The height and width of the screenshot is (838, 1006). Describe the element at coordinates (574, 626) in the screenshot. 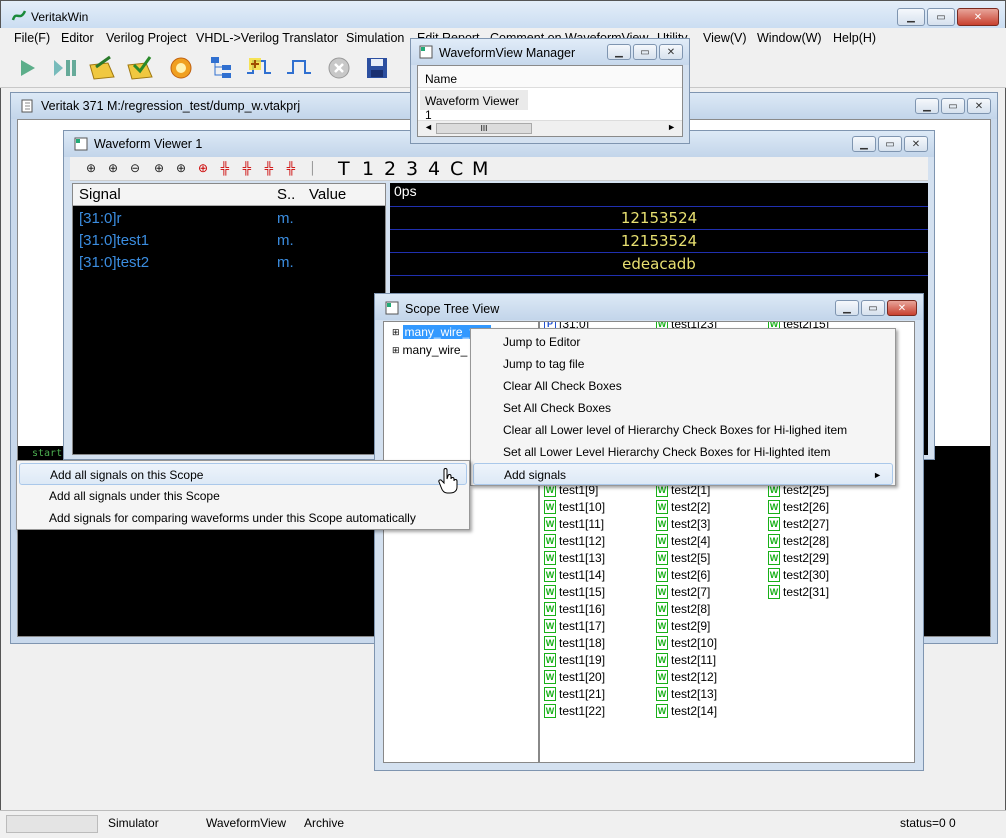

I see `signal-item: Wtest1[17]` at that location.